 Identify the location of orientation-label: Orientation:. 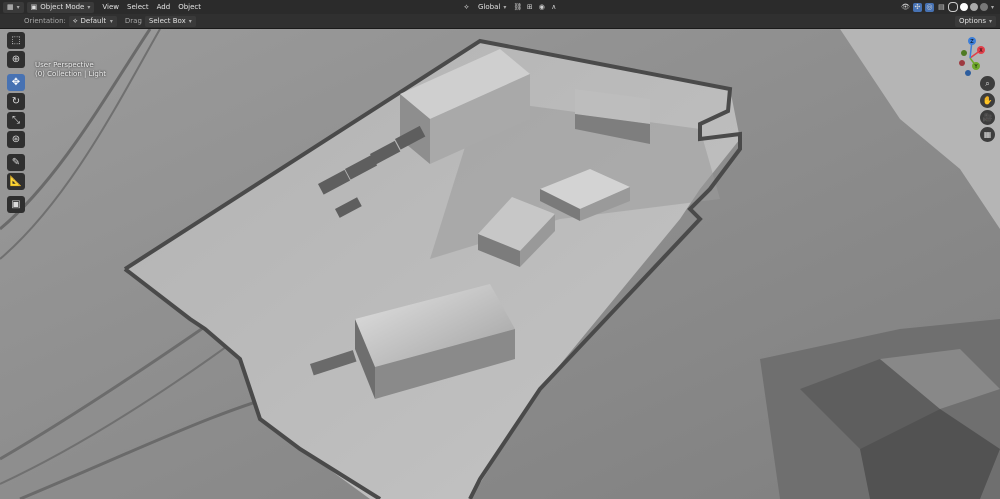
(45, 21).